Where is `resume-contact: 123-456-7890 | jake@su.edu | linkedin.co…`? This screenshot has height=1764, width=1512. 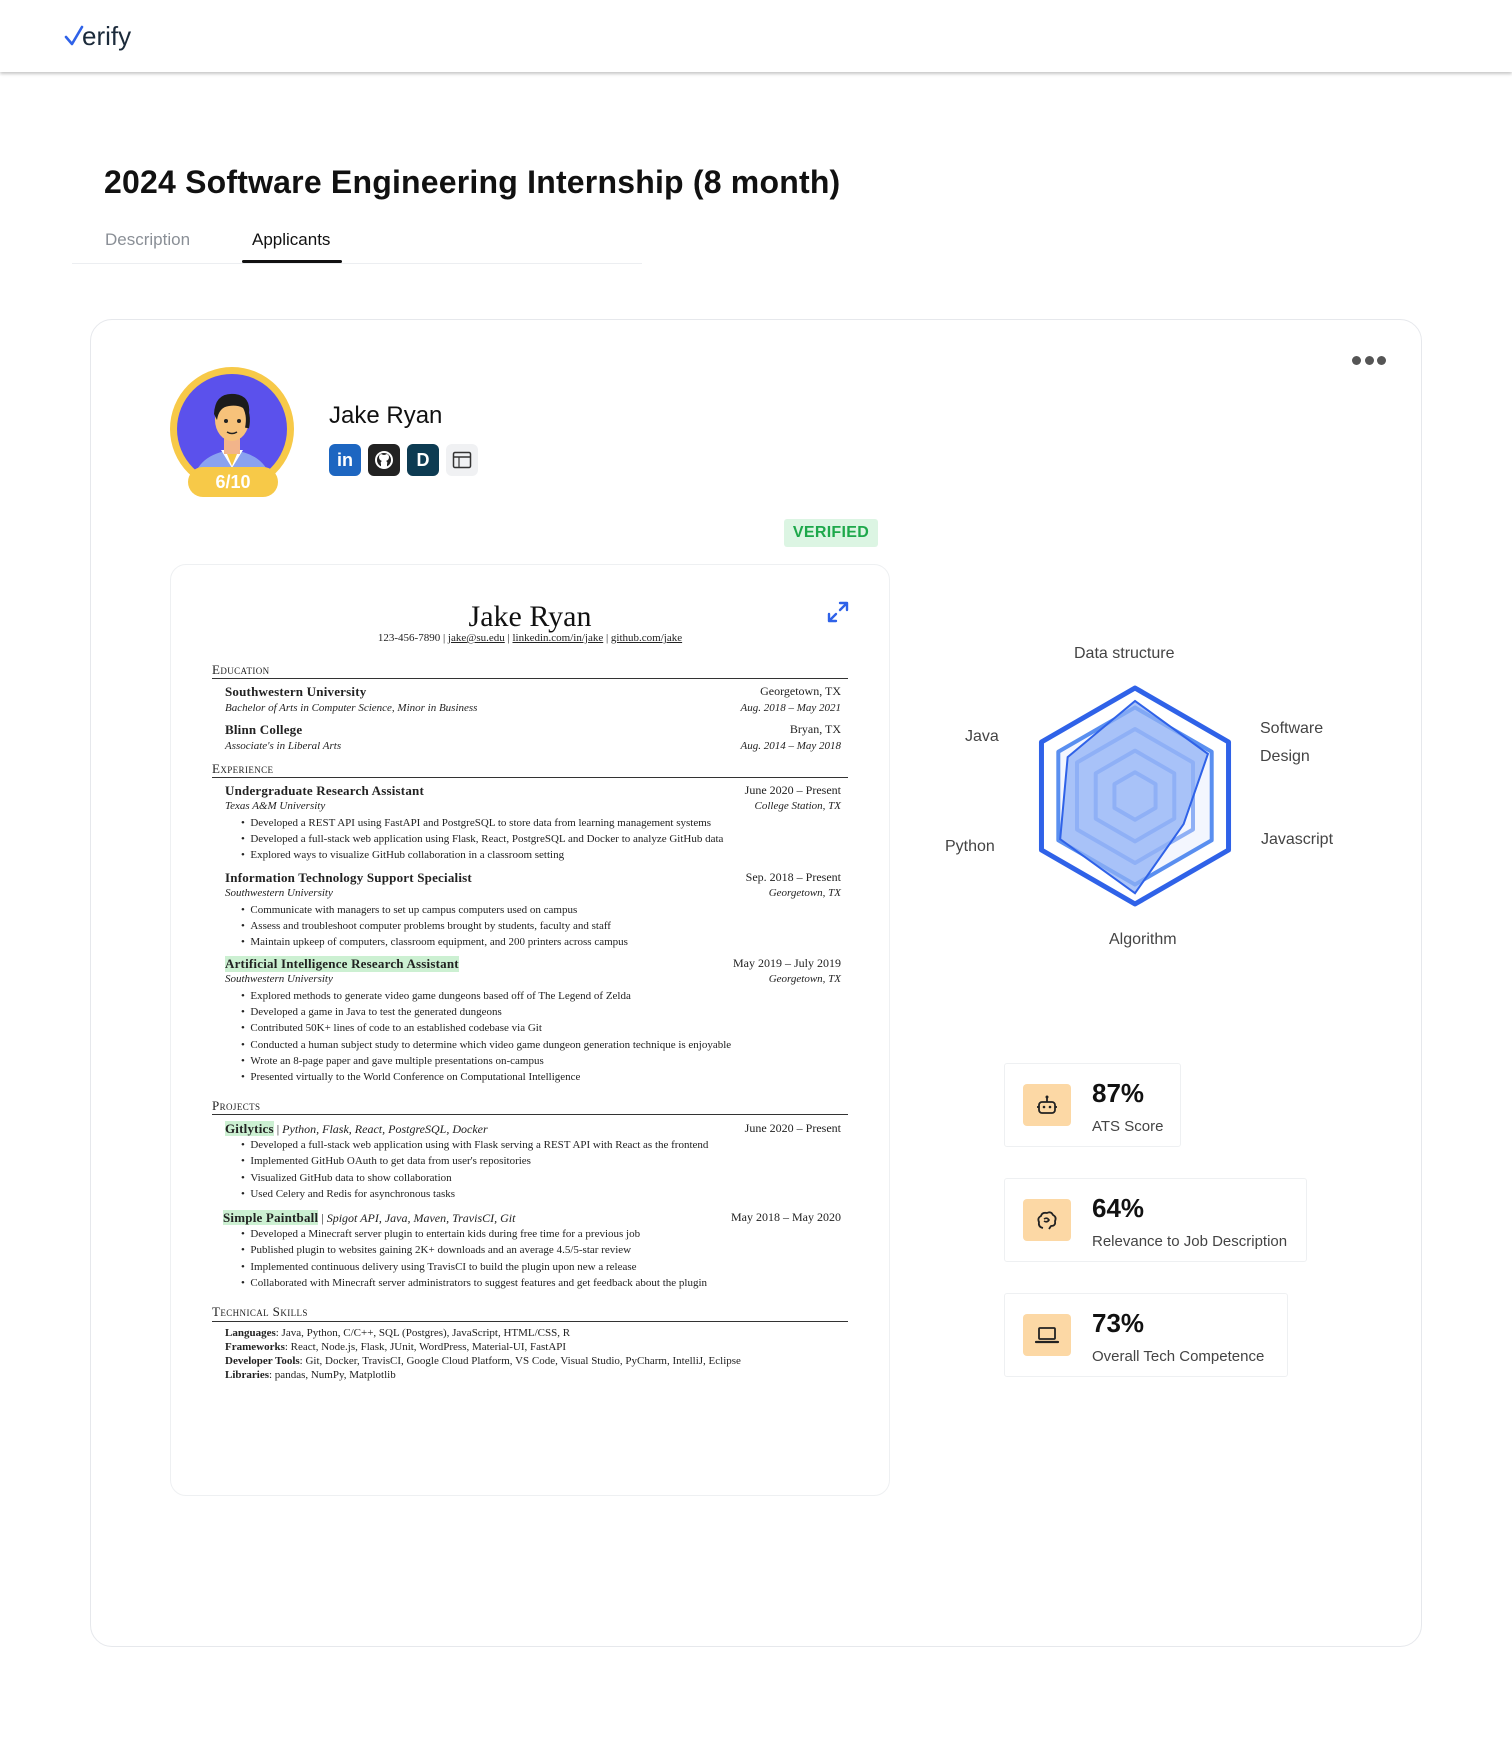 resume-contact: 123-456-7890 | jake@su.edu | linkedin.co… is located at coordinates (530, 638).